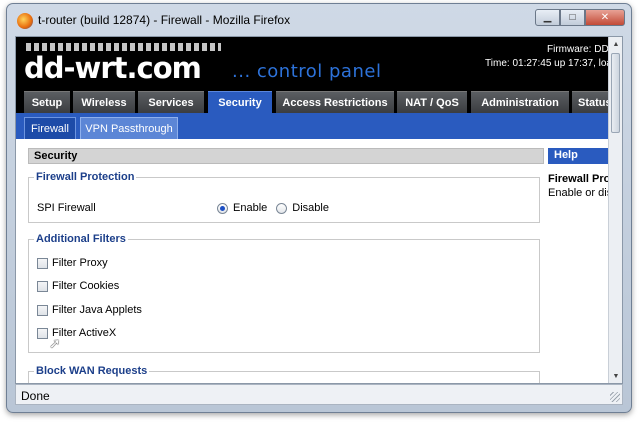  What do you see at coordinates (222, 208) in the screenshot?
I see `spi-enable-radio` at bounding box center [222, 208].